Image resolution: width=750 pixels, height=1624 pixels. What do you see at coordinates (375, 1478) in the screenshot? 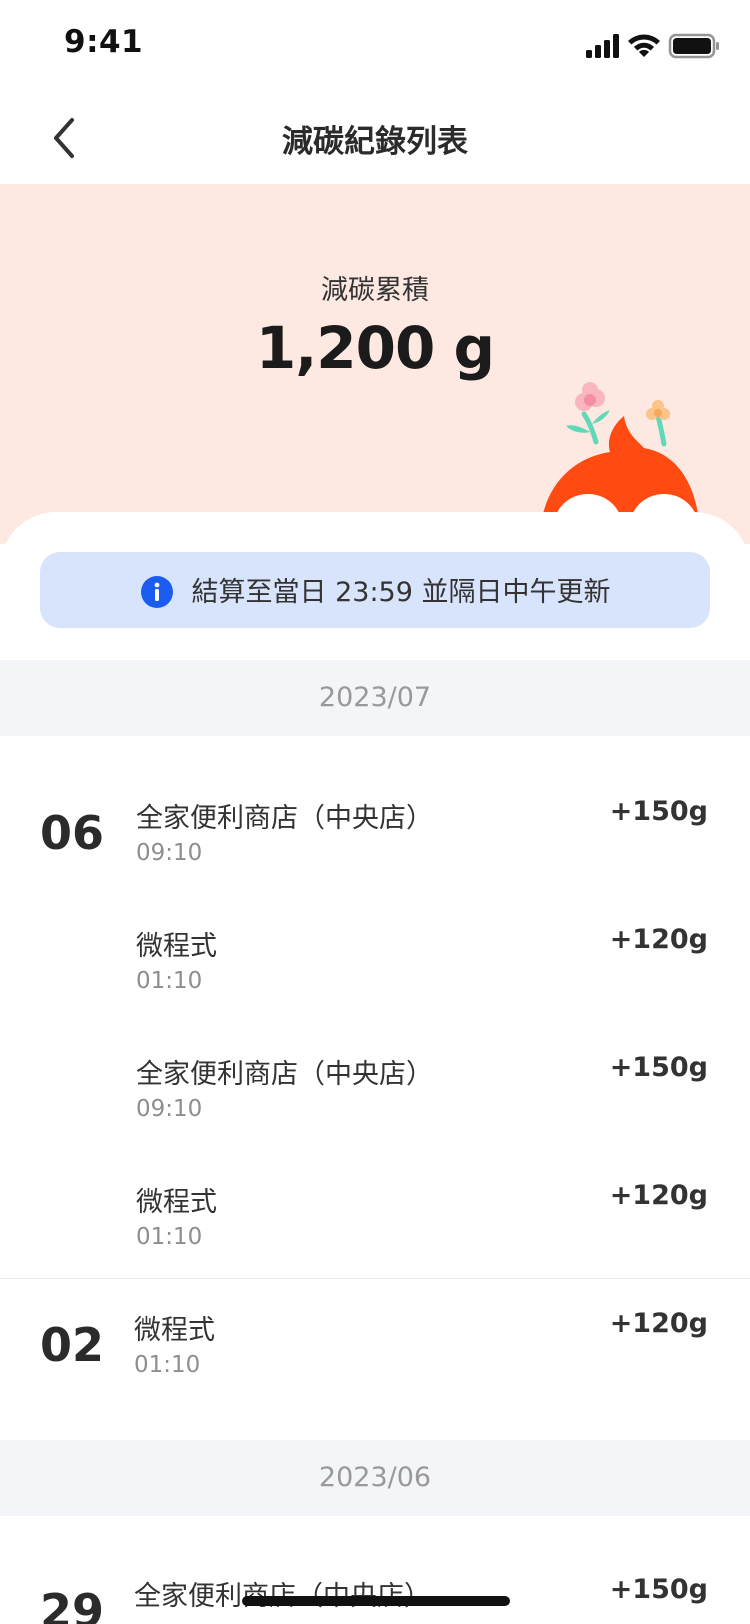
I see `month-header: 2023/06` at bounding box center [375, 1478].